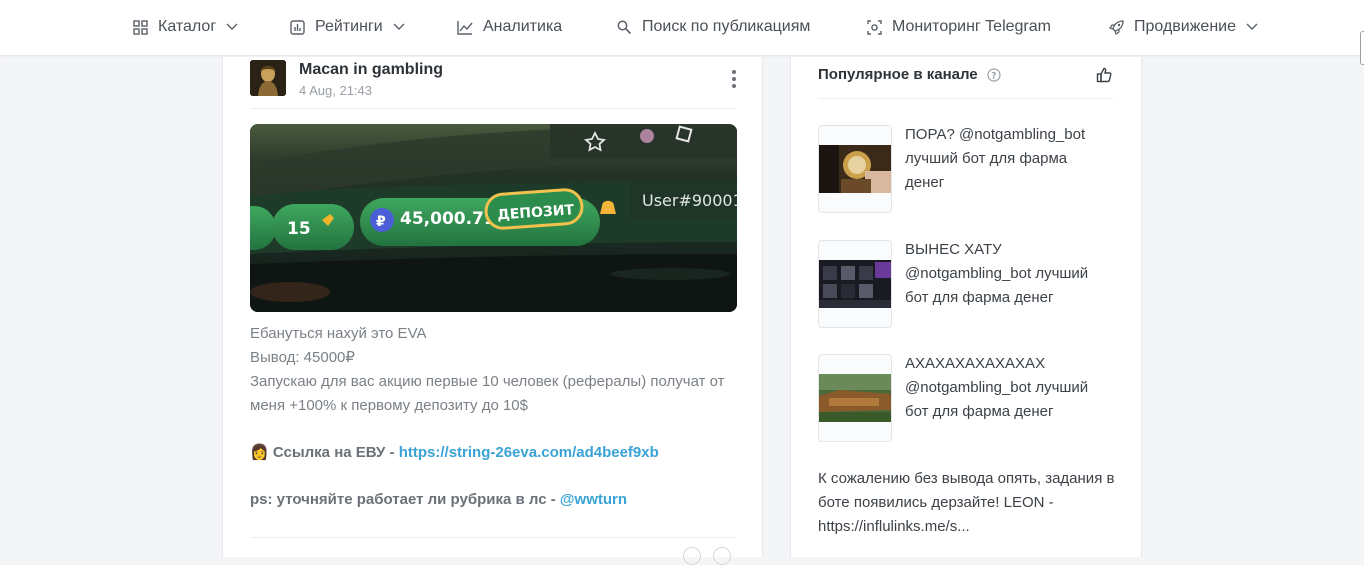  What do you see at coordinates (336, 90) in the screenshot?
I see `post-date: 4 Aug, 21:43` at bounding box center [336, 90].